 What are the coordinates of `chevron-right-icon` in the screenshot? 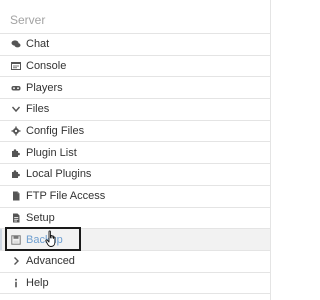 It's located at (16, 261).